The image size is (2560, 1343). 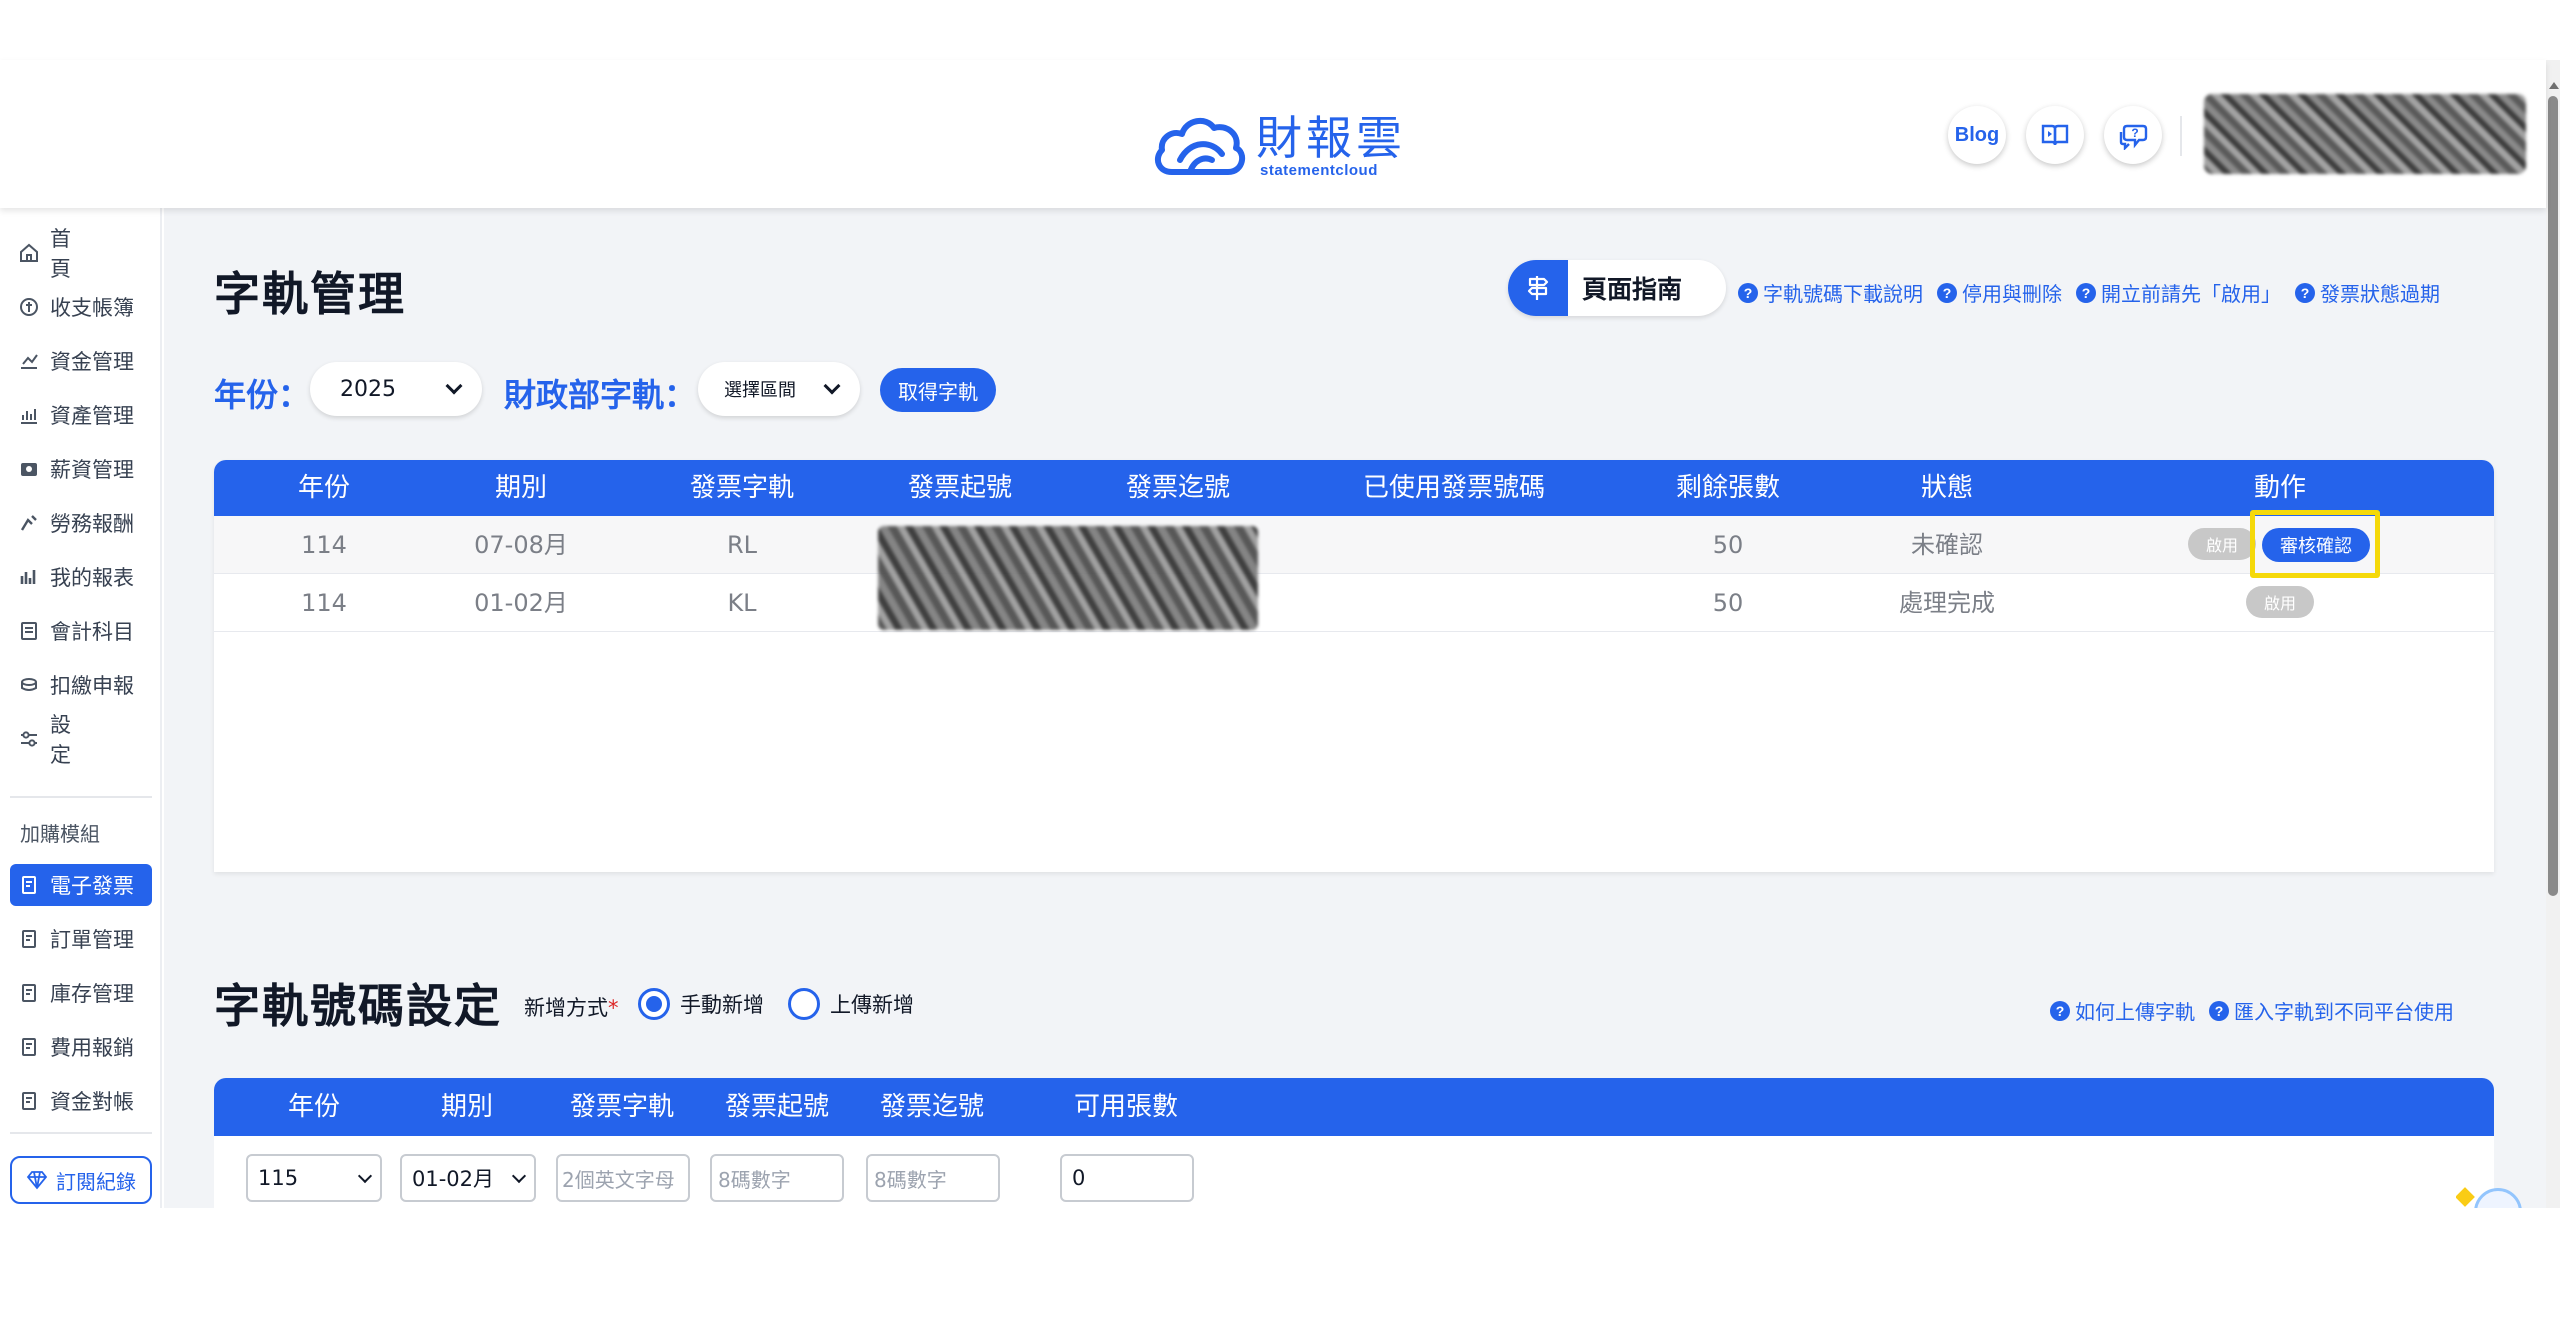 What do you see at coordinates (314, 1178) in the screenshot?
I see `year-dropdown: 115` at bounding box center [314, 1178].